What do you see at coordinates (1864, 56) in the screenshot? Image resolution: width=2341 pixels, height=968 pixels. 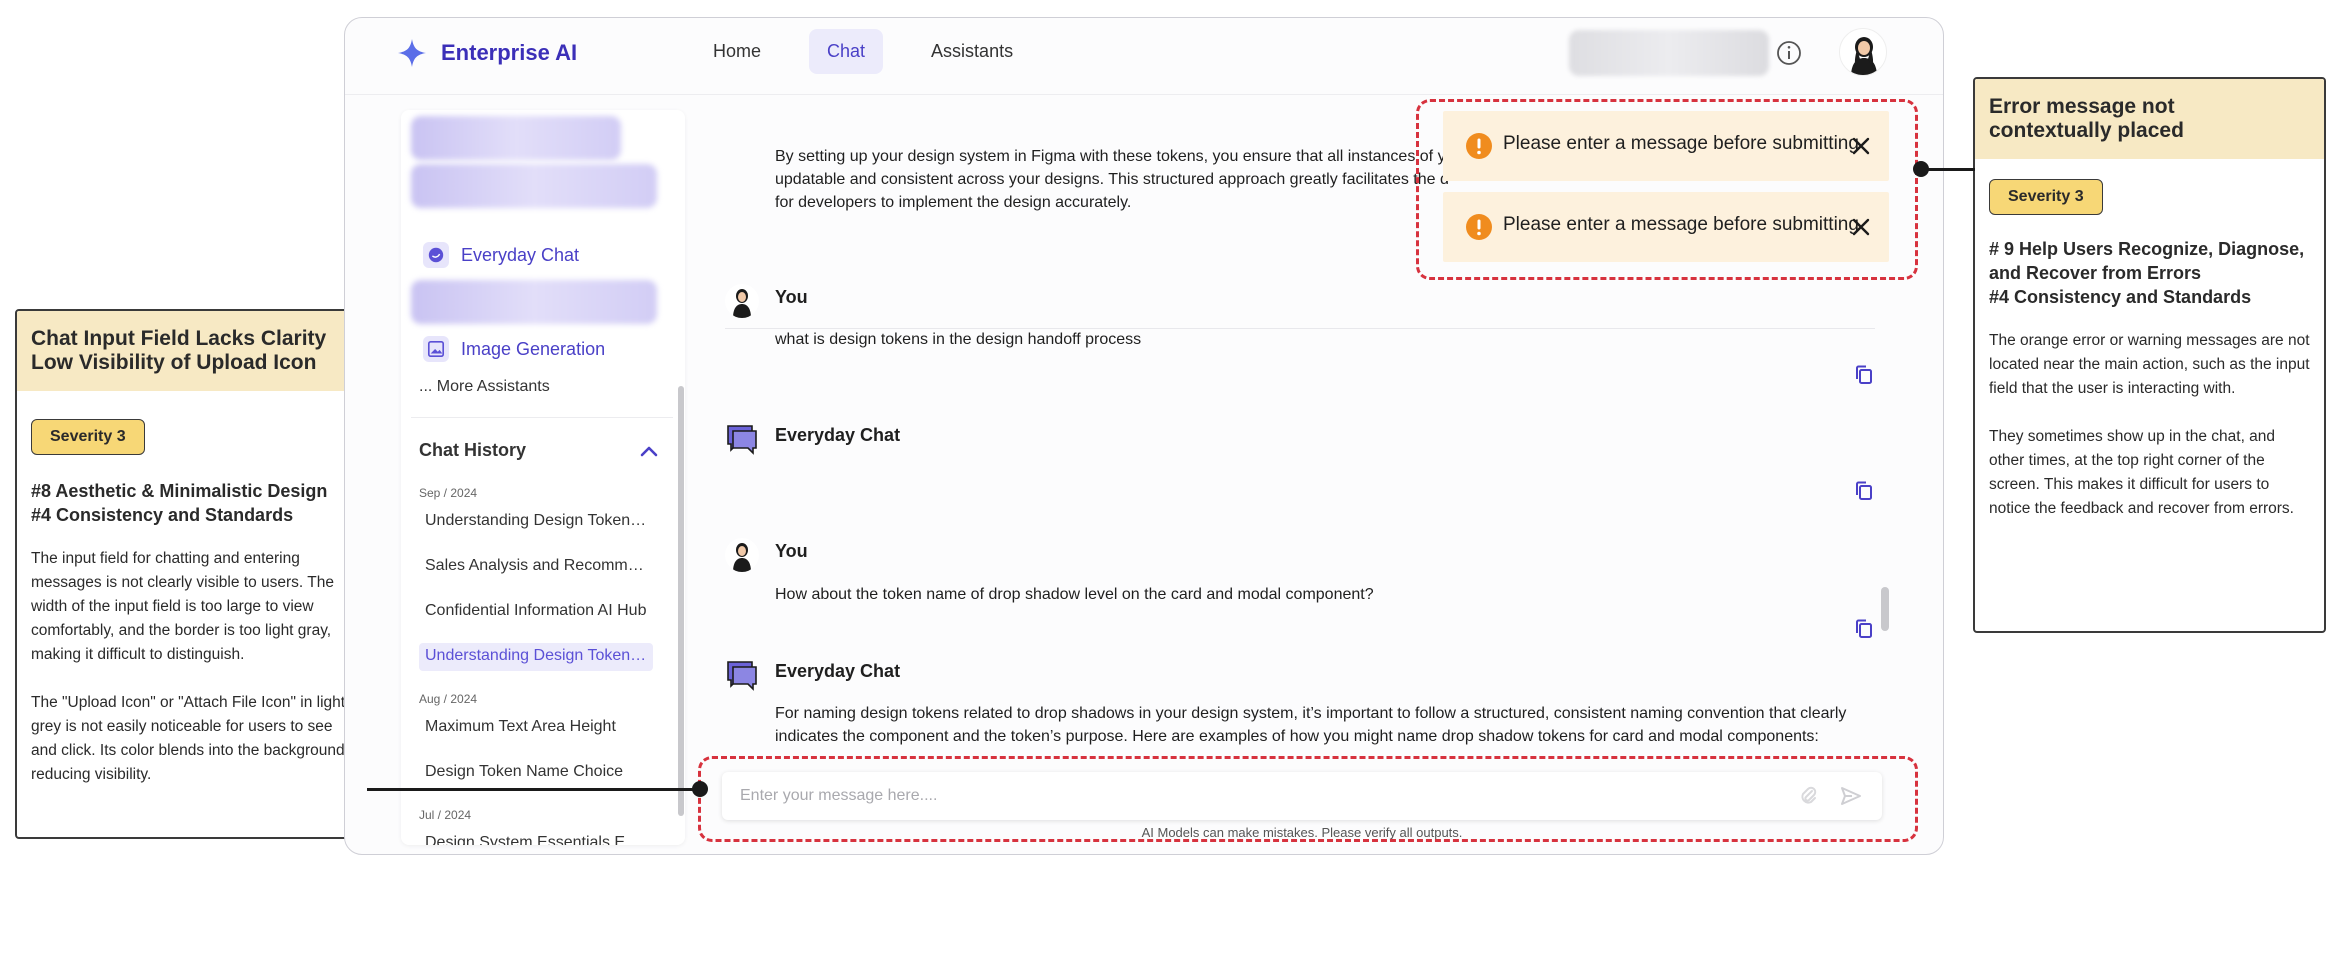 I see `user-avatar-icon` at bounding box center [1864, 56].